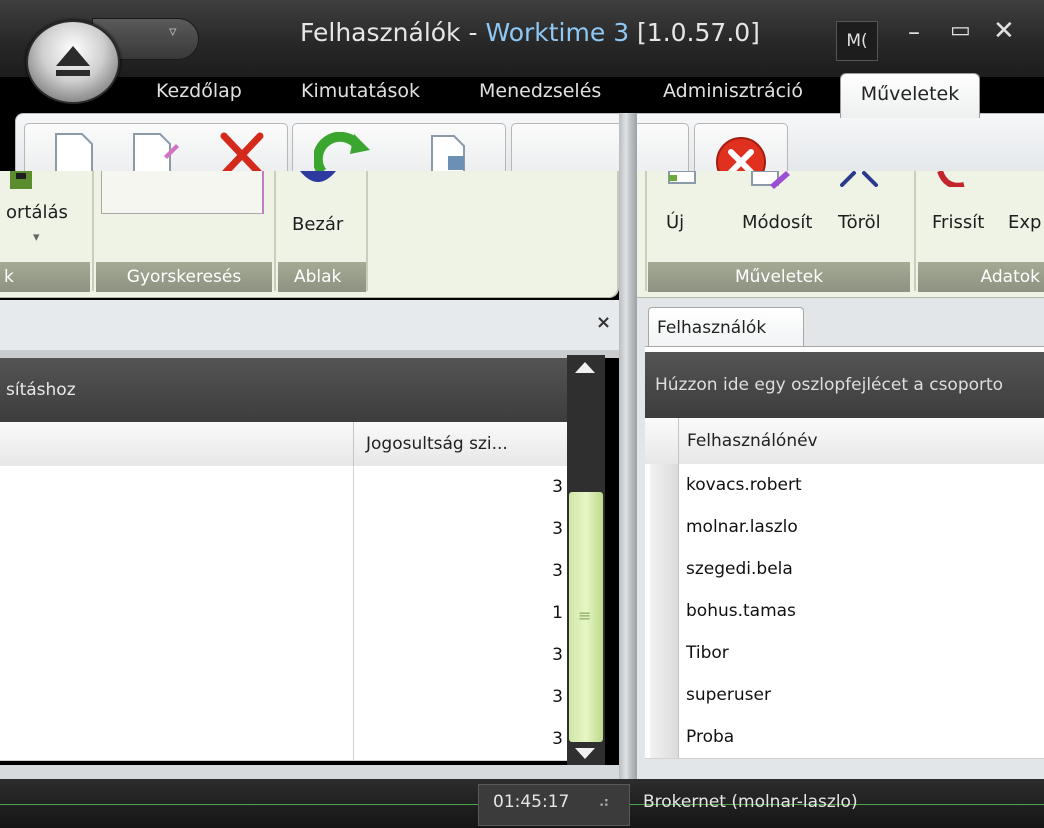  Describe the element at coordinates (393, 32) in the screenshot. I see `window-title-prefix: Felhasználók -` at that location.